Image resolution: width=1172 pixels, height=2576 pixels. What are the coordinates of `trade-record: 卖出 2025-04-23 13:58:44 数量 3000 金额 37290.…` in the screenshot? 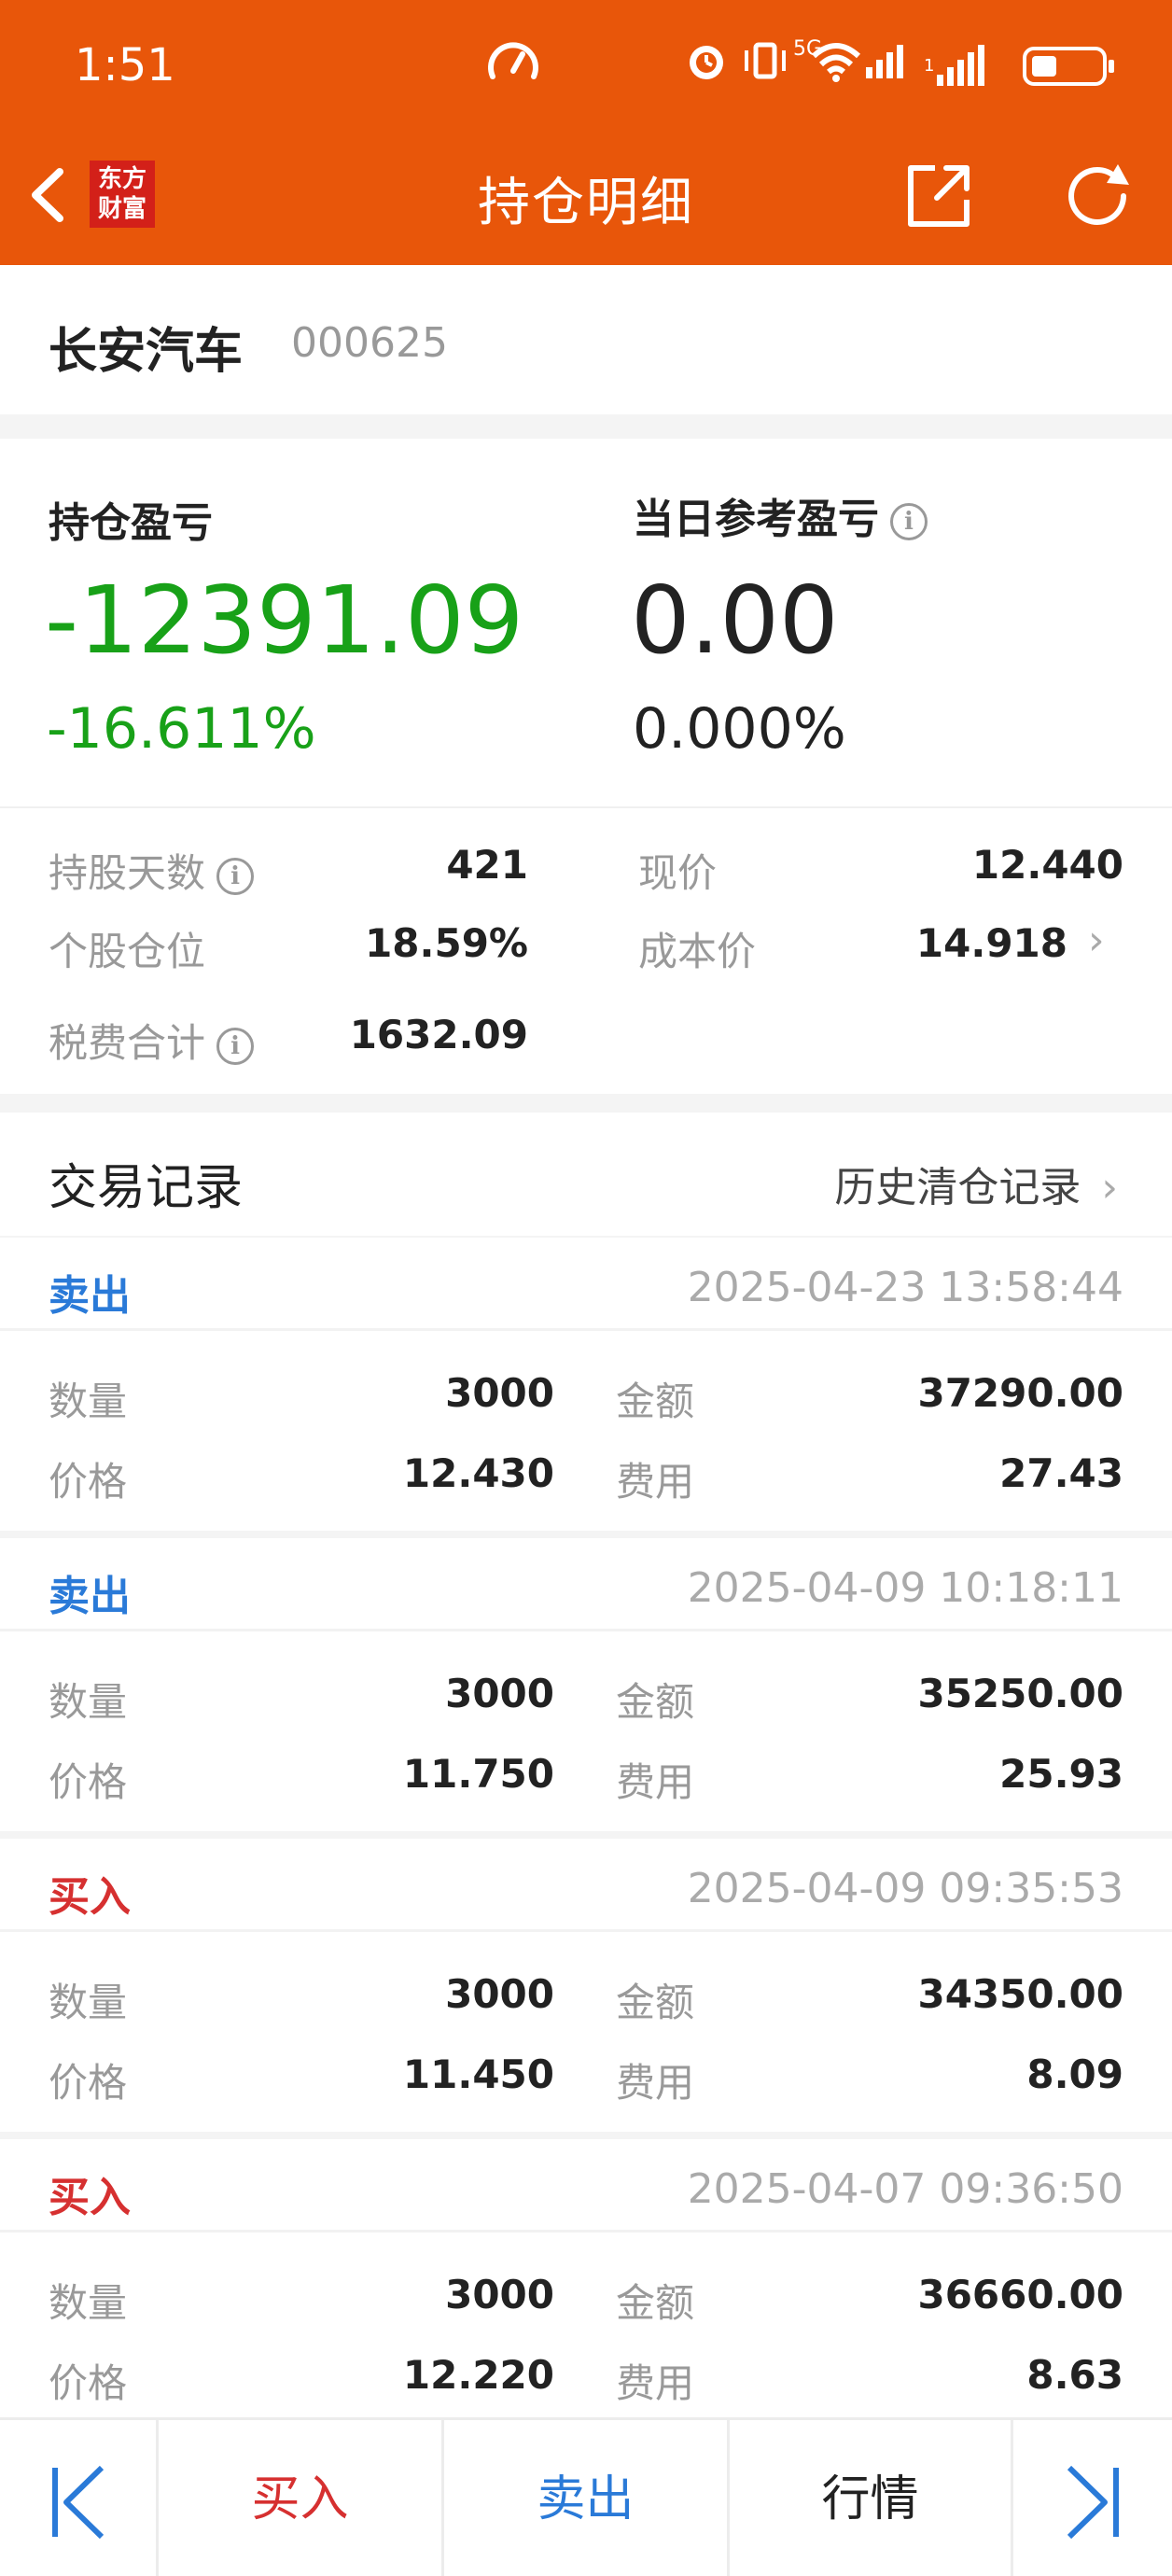 It's located at (586, 1384).